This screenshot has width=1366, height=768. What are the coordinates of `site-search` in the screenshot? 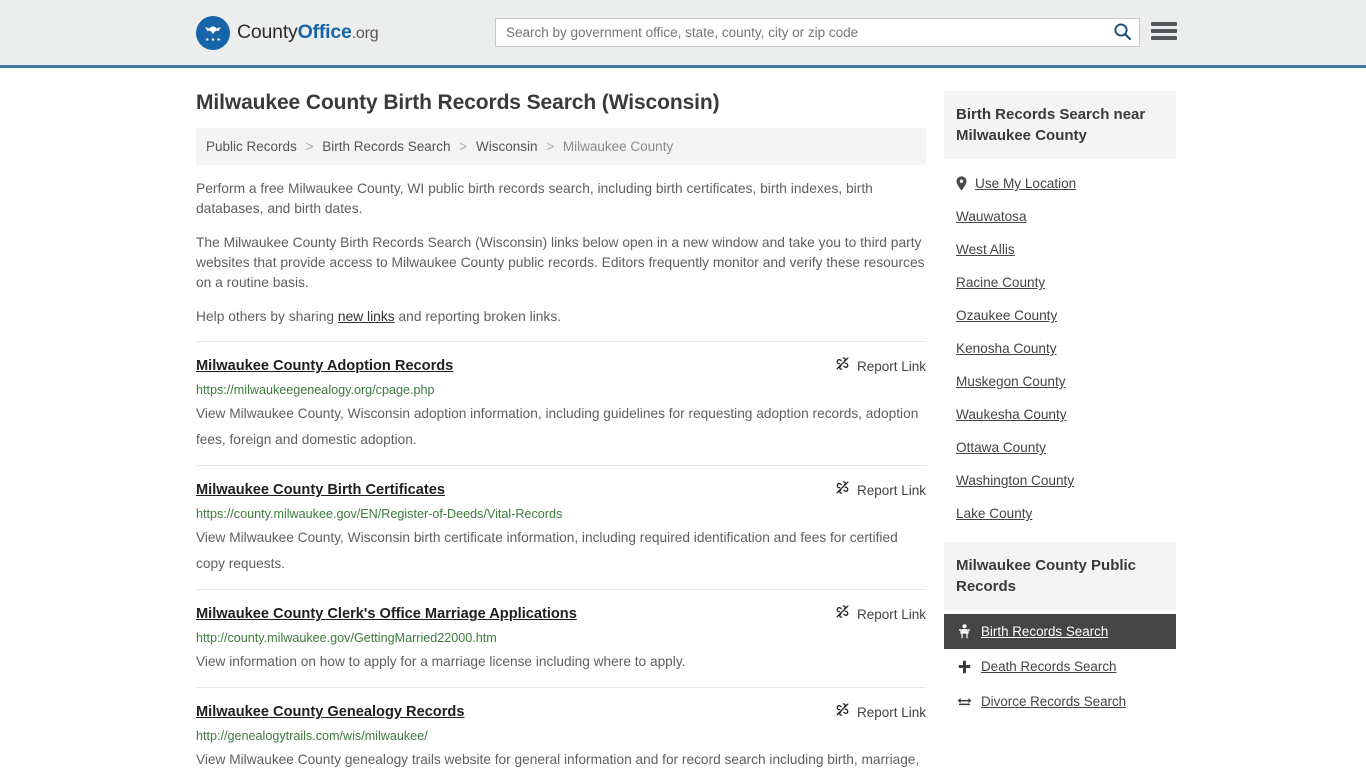 It's located at (817, 32).